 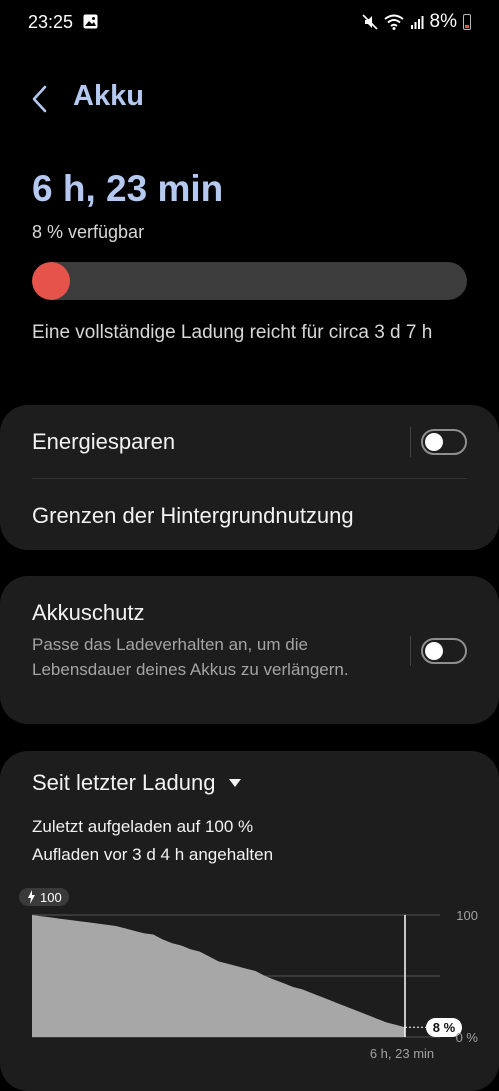 What do you see at coordinates (249, 974) in the screenshot?
I see `battery-usage-chart: 100 8 % 100 0 % 6 h, 23 min` at bounding box center [249, 974].